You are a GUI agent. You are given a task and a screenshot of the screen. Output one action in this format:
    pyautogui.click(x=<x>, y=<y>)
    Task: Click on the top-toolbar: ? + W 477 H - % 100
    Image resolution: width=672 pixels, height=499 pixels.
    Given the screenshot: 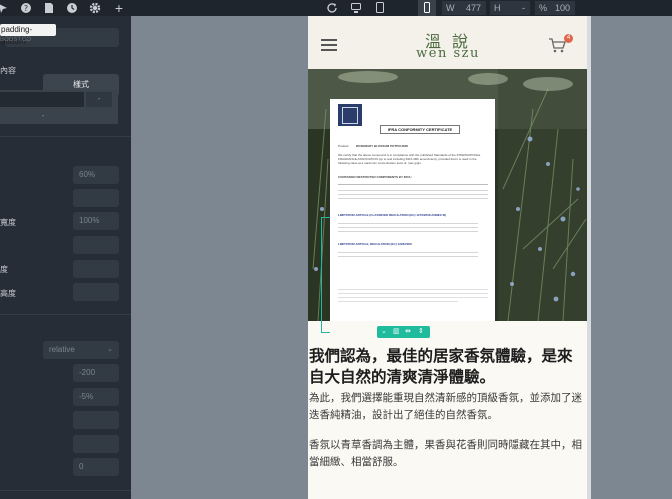 What is the action you would take?
    pyautogui.click(x=336, y=8)
    